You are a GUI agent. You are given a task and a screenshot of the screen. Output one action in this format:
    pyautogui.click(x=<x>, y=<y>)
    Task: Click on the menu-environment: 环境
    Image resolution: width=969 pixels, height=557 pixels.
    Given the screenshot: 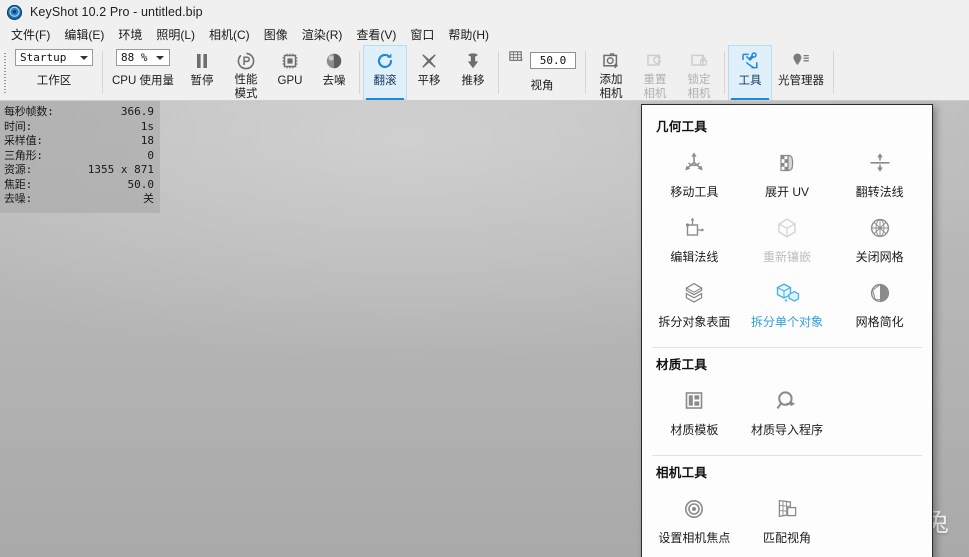 What is the action you would take?
    pyautogui.click(x=130, y=34)
    